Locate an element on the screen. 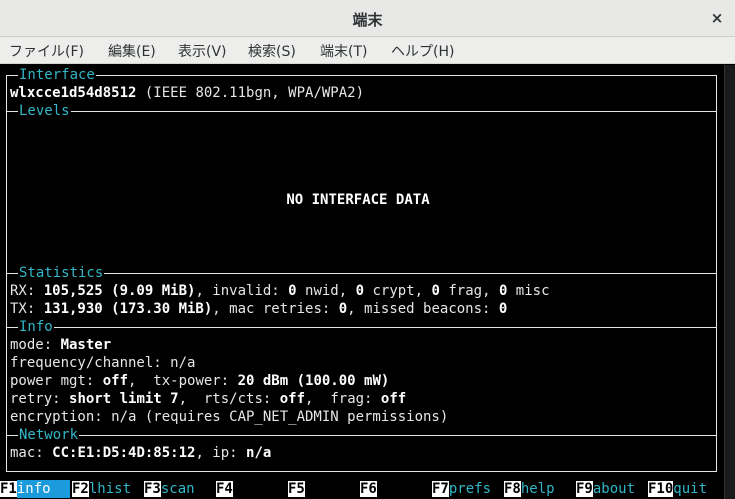  fkey-f6: F6 is located at coordinates (368, 489).